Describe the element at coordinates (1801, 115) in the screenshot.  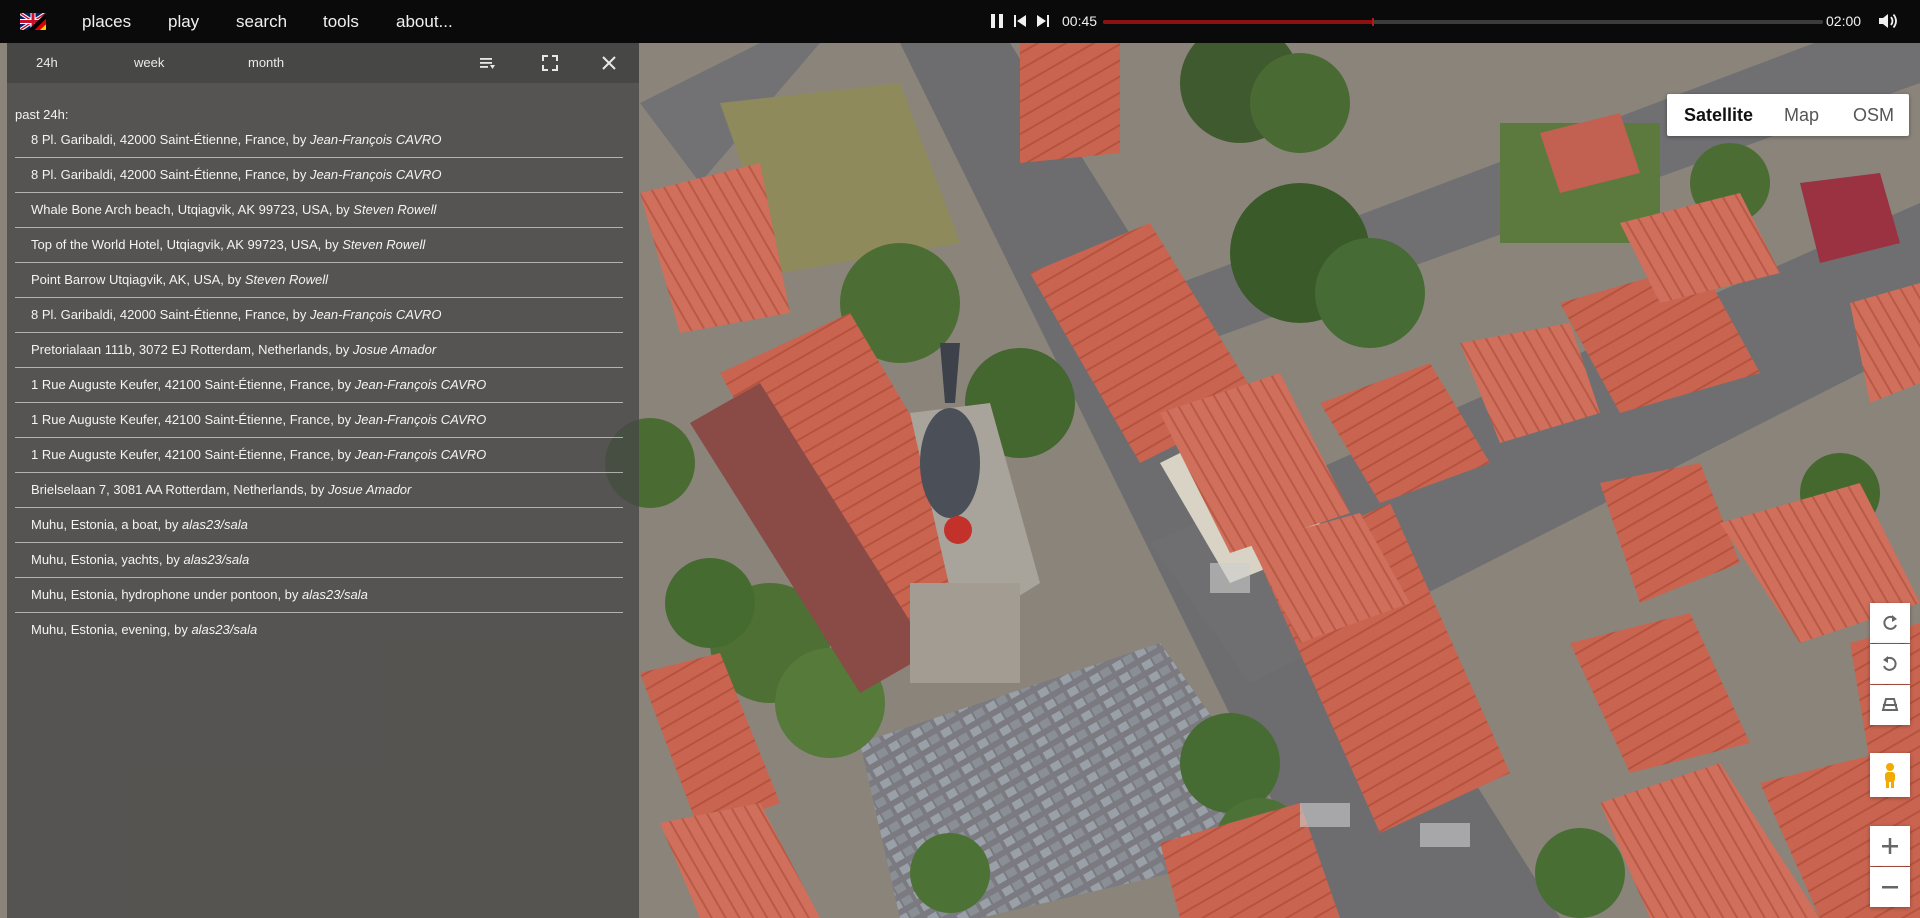
I see `map-type-map: Map` at that location.